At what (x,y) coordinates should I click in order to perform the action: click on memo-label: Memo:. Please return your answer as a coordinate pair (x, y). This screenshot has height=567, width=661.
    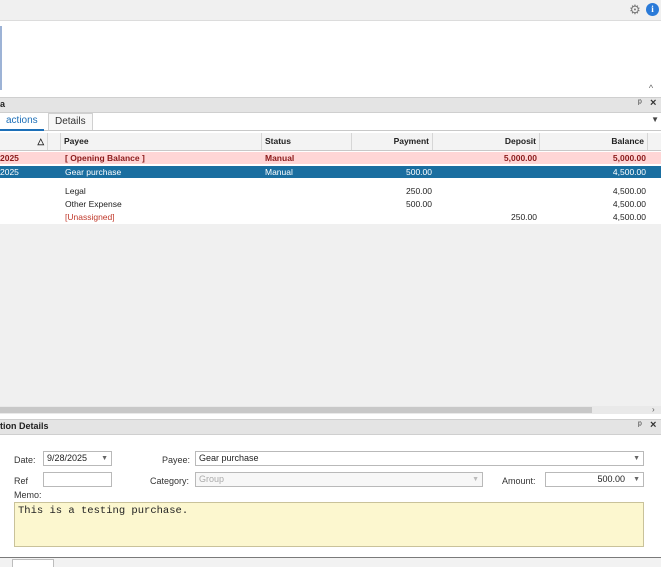
    Looking at the image, I should click on (28, 495).